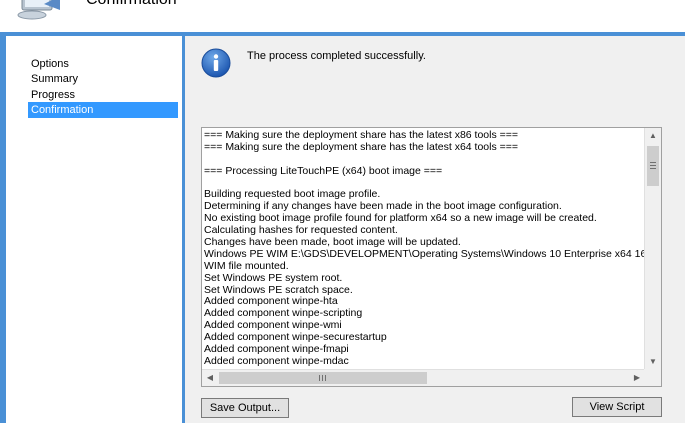  What do you see at coordinates (653, 362) in the screenshot?
I see `scroll-down-icon: ▼` at bounding box center [653, 362].